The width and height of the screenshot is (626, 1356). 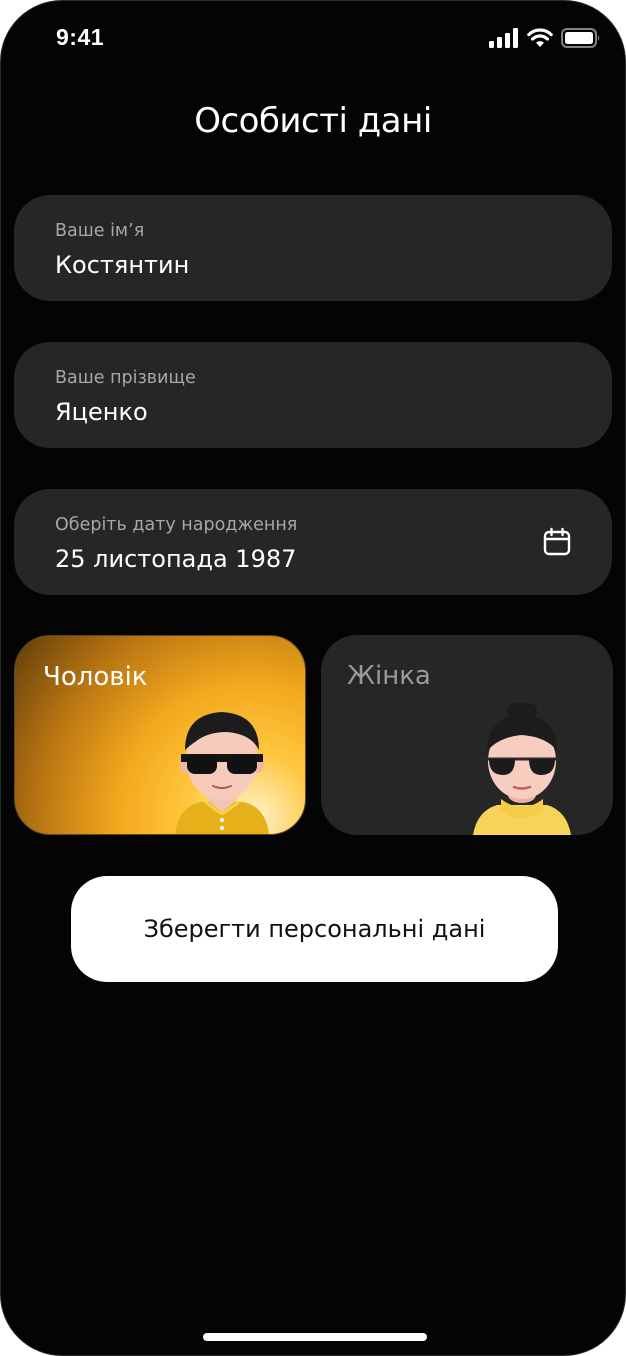 I want to click on first-name-label: Ваше ім’я, so click(x=100, y=231).